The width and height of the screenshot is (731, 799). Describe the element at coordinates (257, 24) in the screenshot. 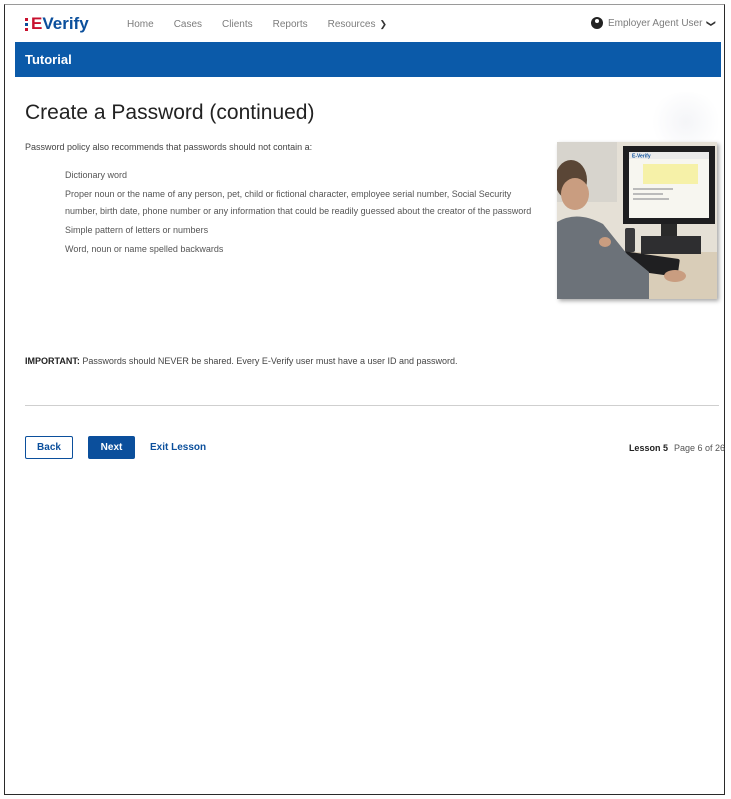

I see `nav-links: Home Cases Clients Reports Resources ❯` at that location.